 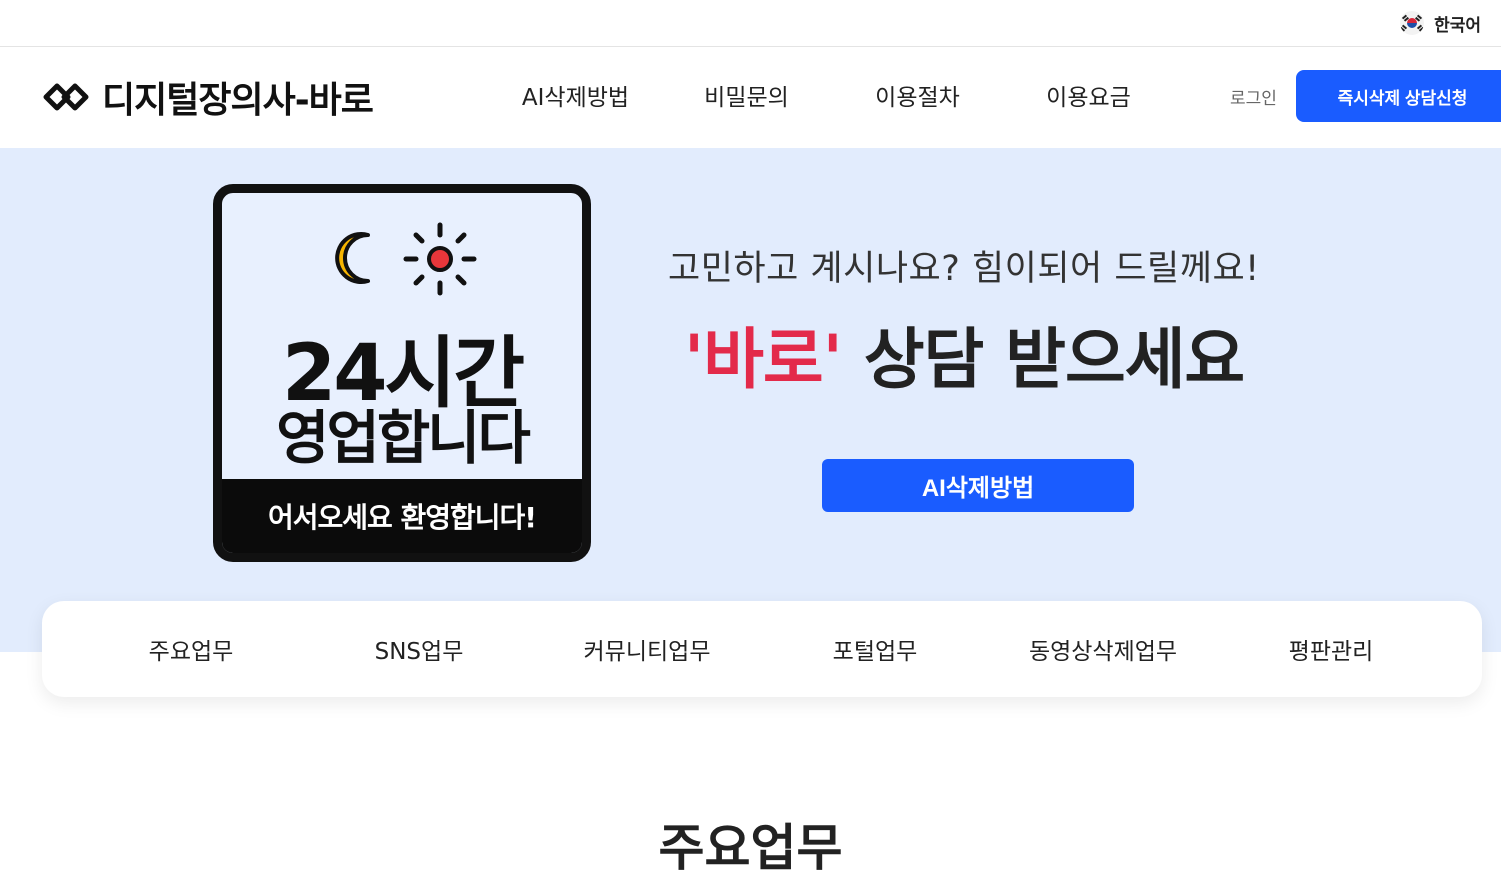 I want to click on category-sns: SNS업무, so click(x=419, y=649).